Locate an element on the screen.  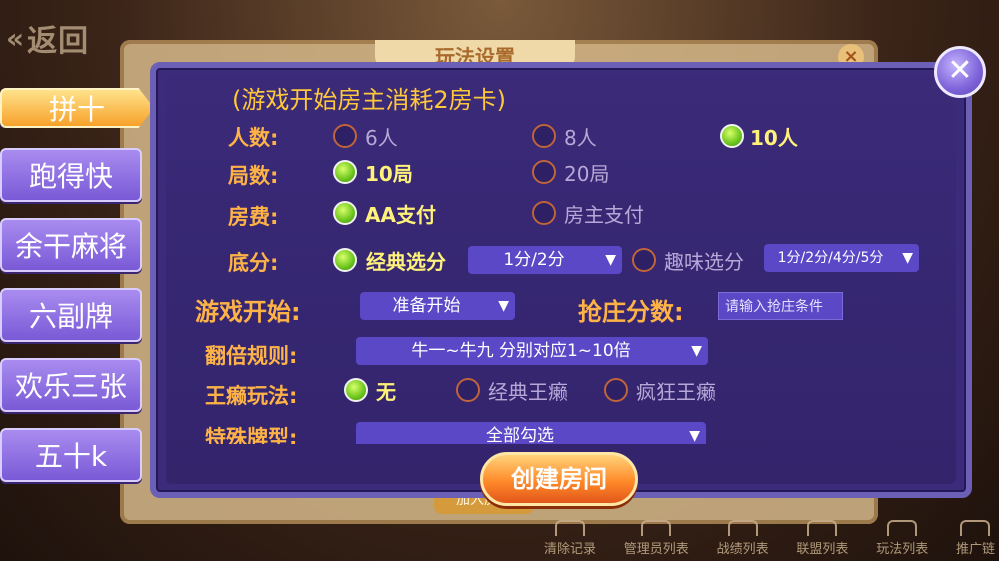
wild-crazy-label: 疯狂王癞 is located at coordinates (676, 390).